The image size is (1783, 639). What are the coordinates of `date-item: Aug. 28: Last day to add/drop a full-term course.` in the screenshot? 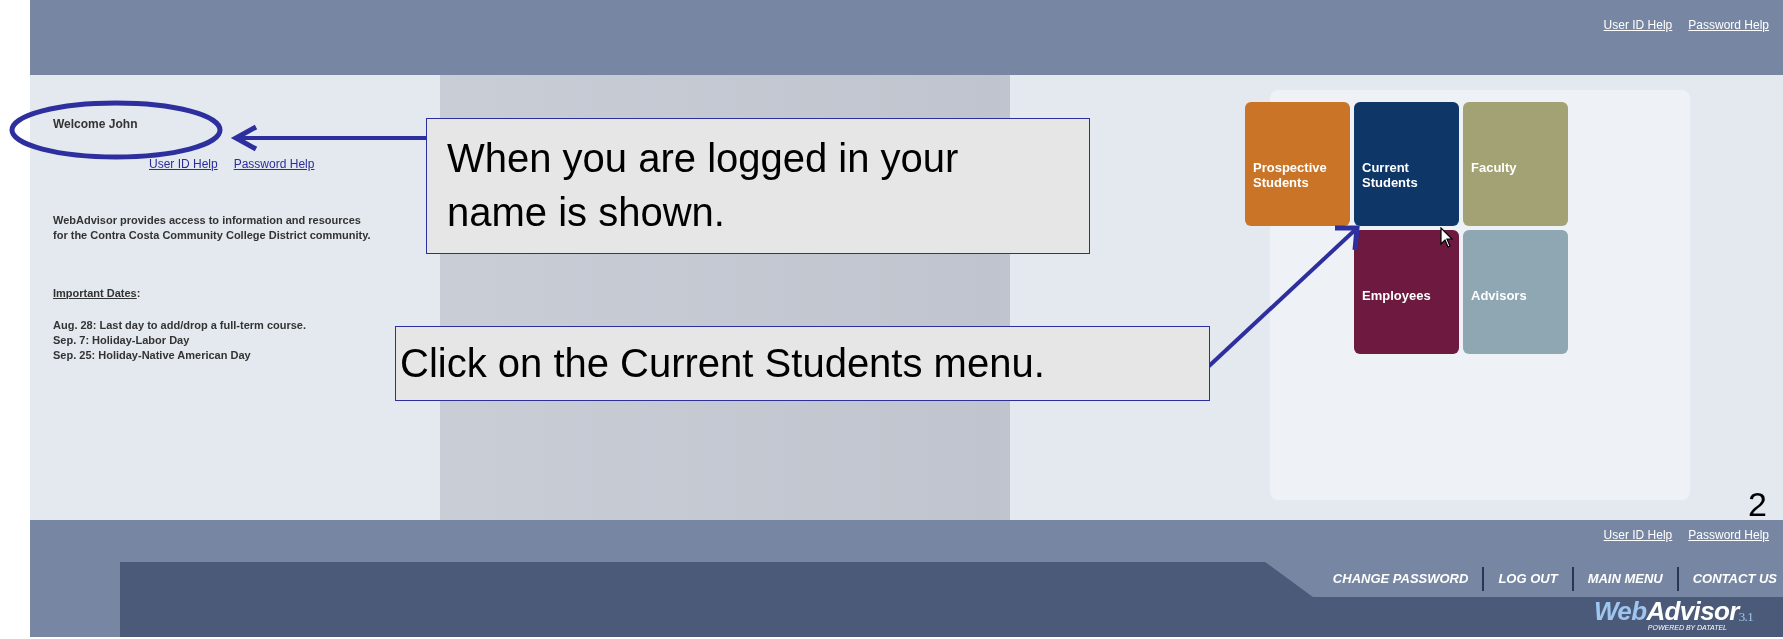 It's located at (180, 325).